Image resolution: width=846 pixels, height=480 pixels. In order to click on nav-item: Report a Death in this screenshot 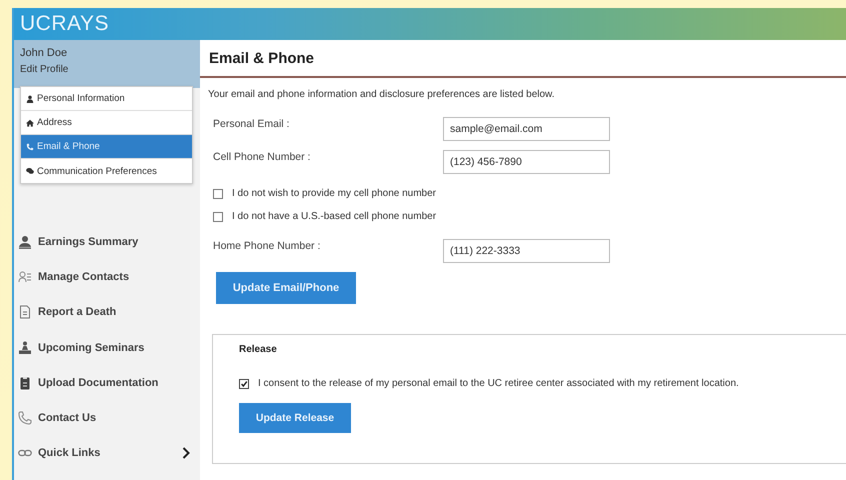, I will do `click(107, 312)`.